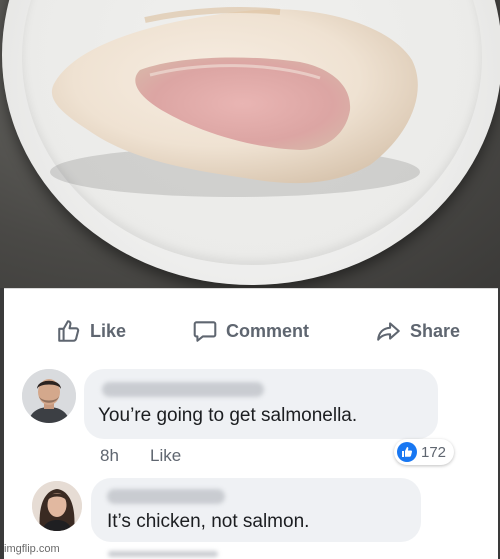 This screenshot has width=500, height=559. I want to click on watermark: imgflip.com, so click(32, 549).